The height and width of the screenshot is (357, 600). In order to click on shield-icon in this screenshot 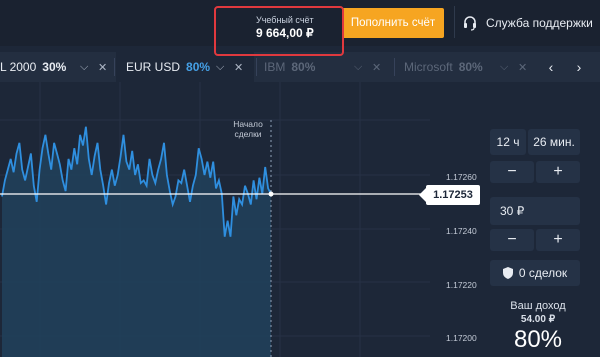, I will do `click(507, 273)`.